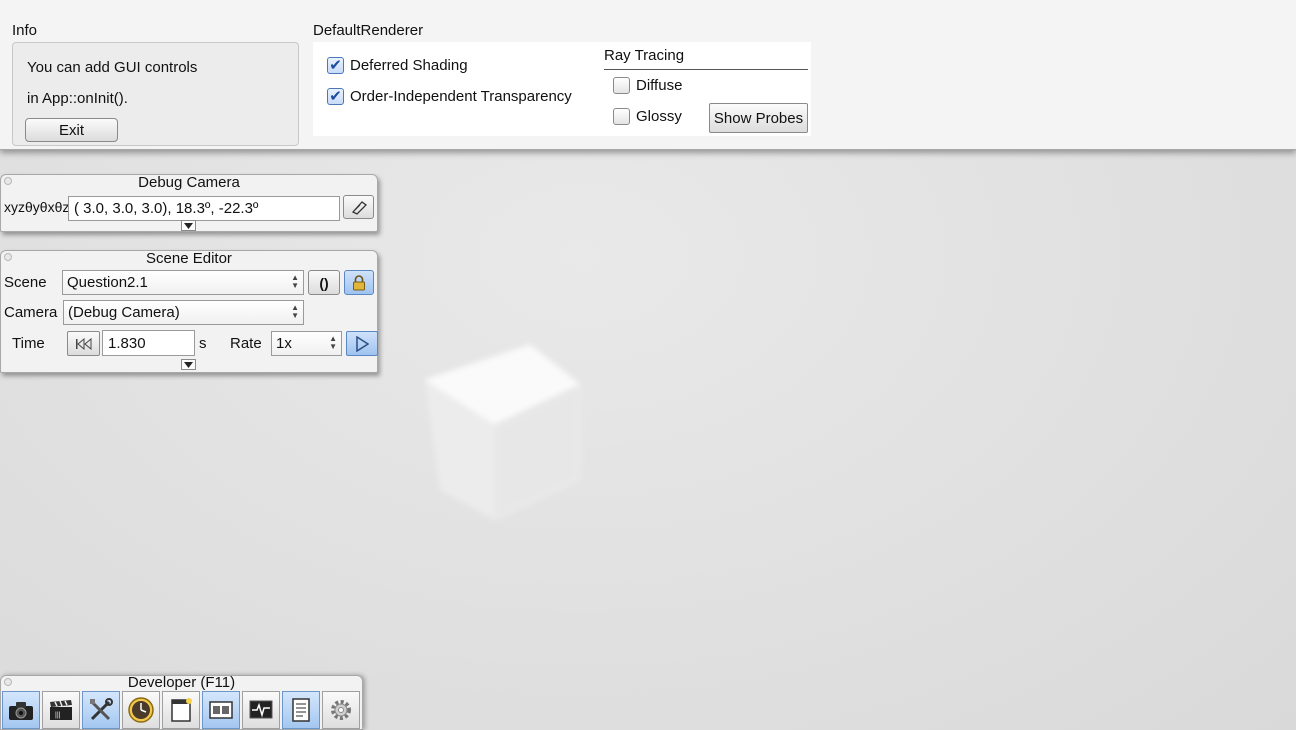  What do you see at coordinates (758, 118) in the screenshot?
I see `show-probes-button: Show Probes` at bounding box center [758, 118].